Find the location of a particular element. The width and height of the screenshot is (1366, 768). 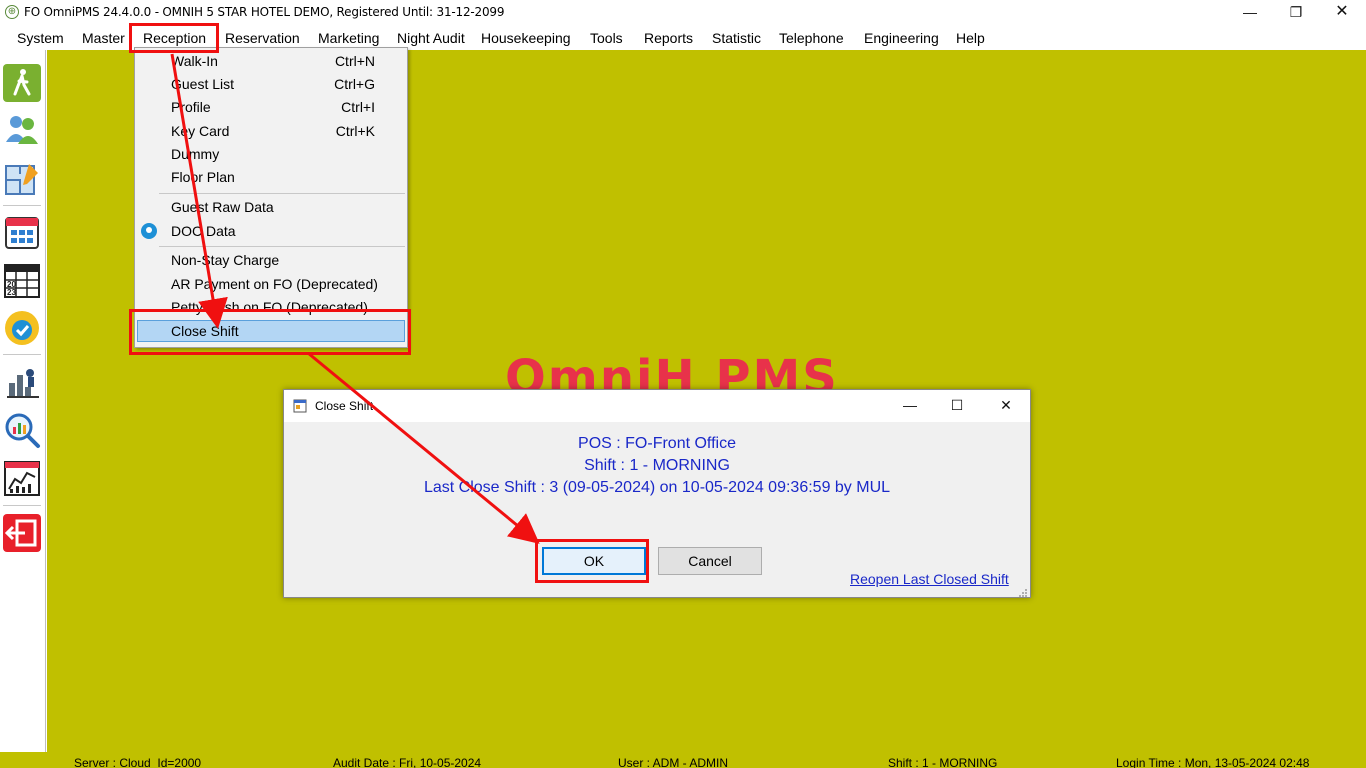

menu-item-walk-in: Walk-In Ctrl+N is located at coordinates (271, 61).